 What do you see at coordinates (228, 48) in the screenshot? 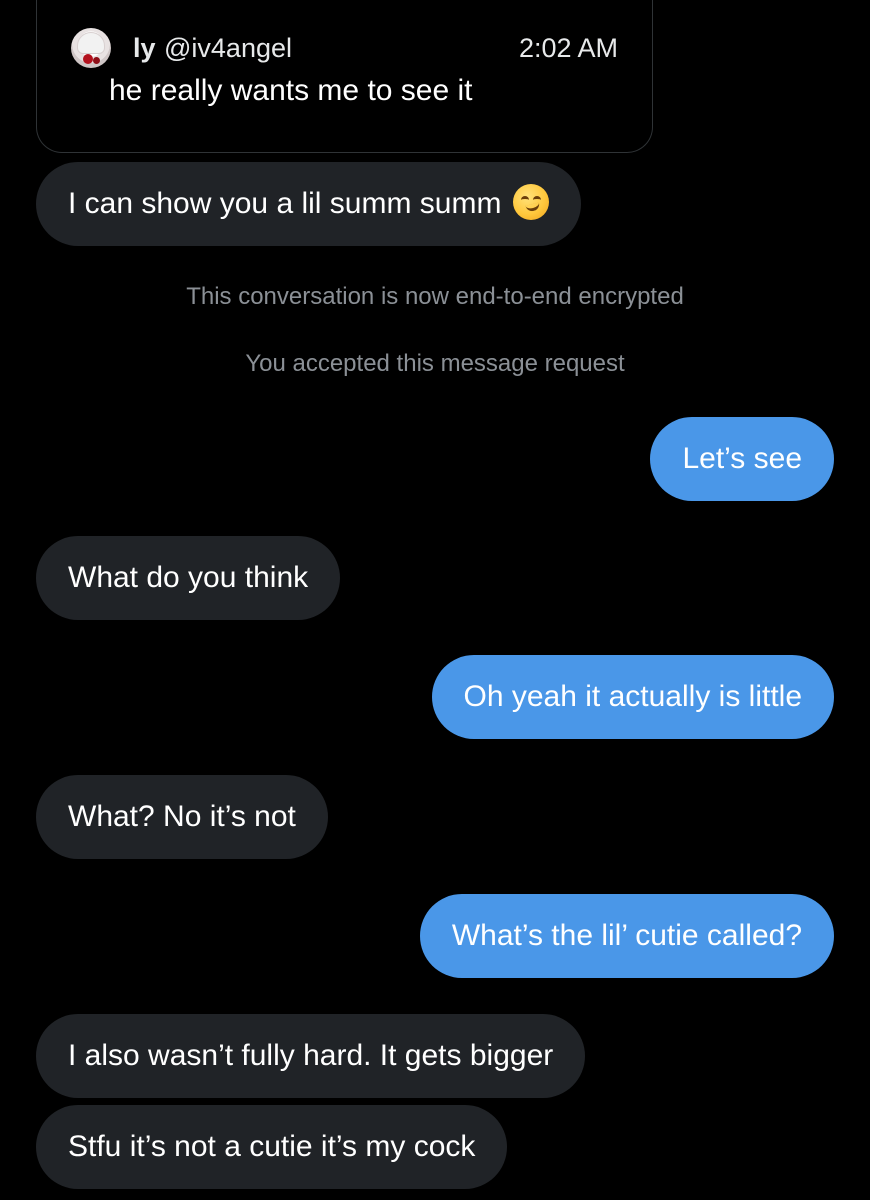
I see `quoted-post-handle: @iv4angel` at bounding box center [228, 48].